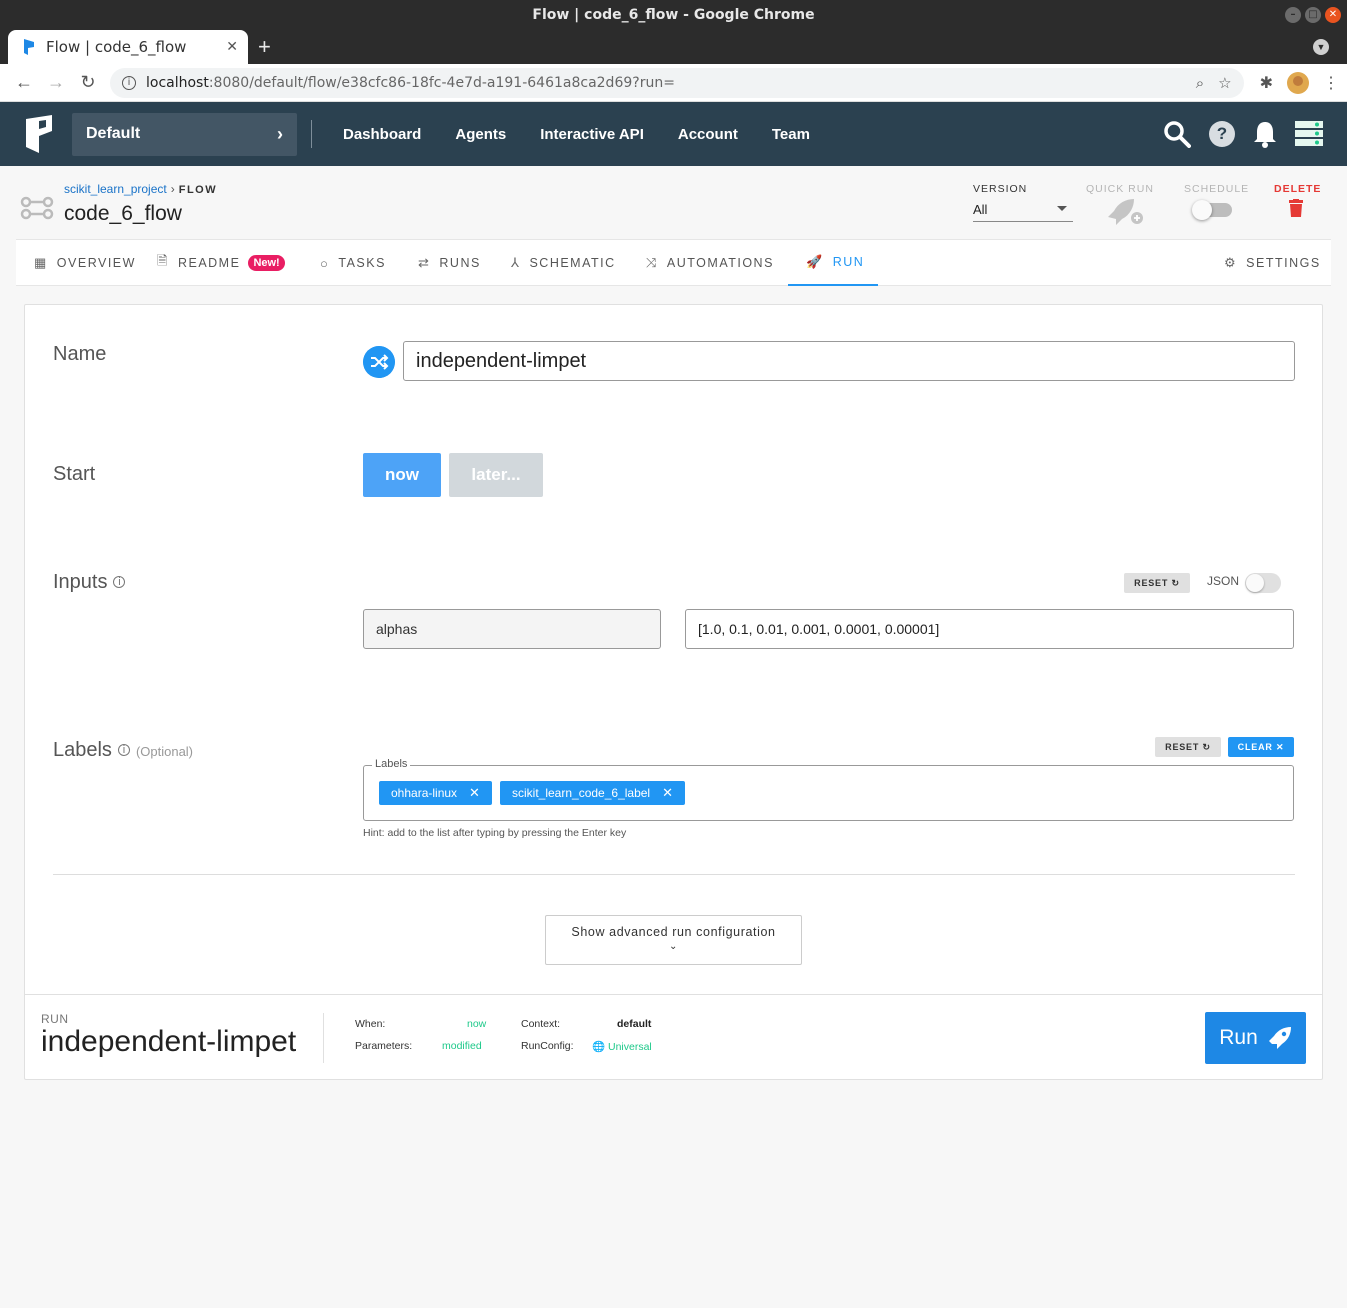 The image size is (1347, 1308). I want to click on tab-settings: ⚙ SETTINGS, so click(1272, 263).